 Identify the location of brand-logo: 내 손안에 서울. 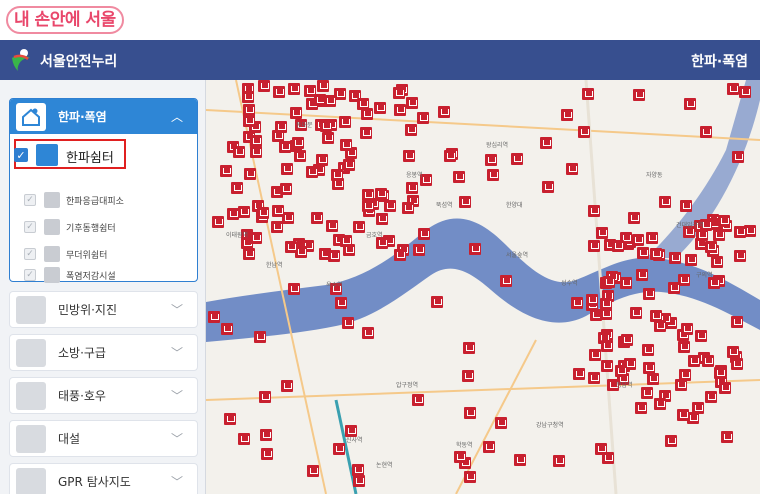
(65, 20).